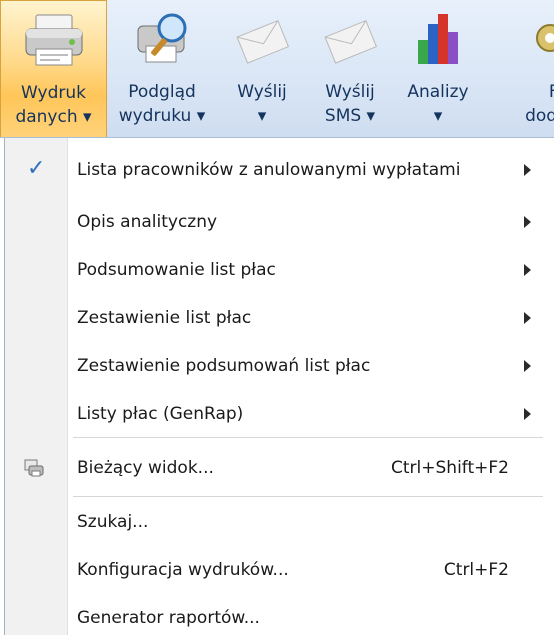 The image size is (554, 644). Describe the element at coordinates (164, 318) in the screenshot. I see `menu-item-label: Zestawienie list płac` at that location.